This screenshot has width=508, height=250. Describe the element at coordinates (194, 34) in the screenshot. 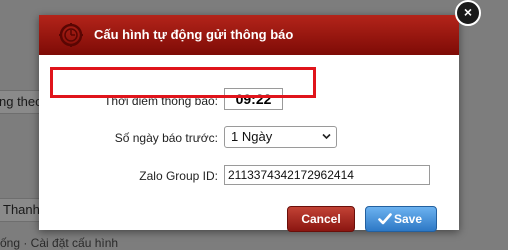

I see `dialog-title: Cấu hình tự động gửi thông báo` at that location.